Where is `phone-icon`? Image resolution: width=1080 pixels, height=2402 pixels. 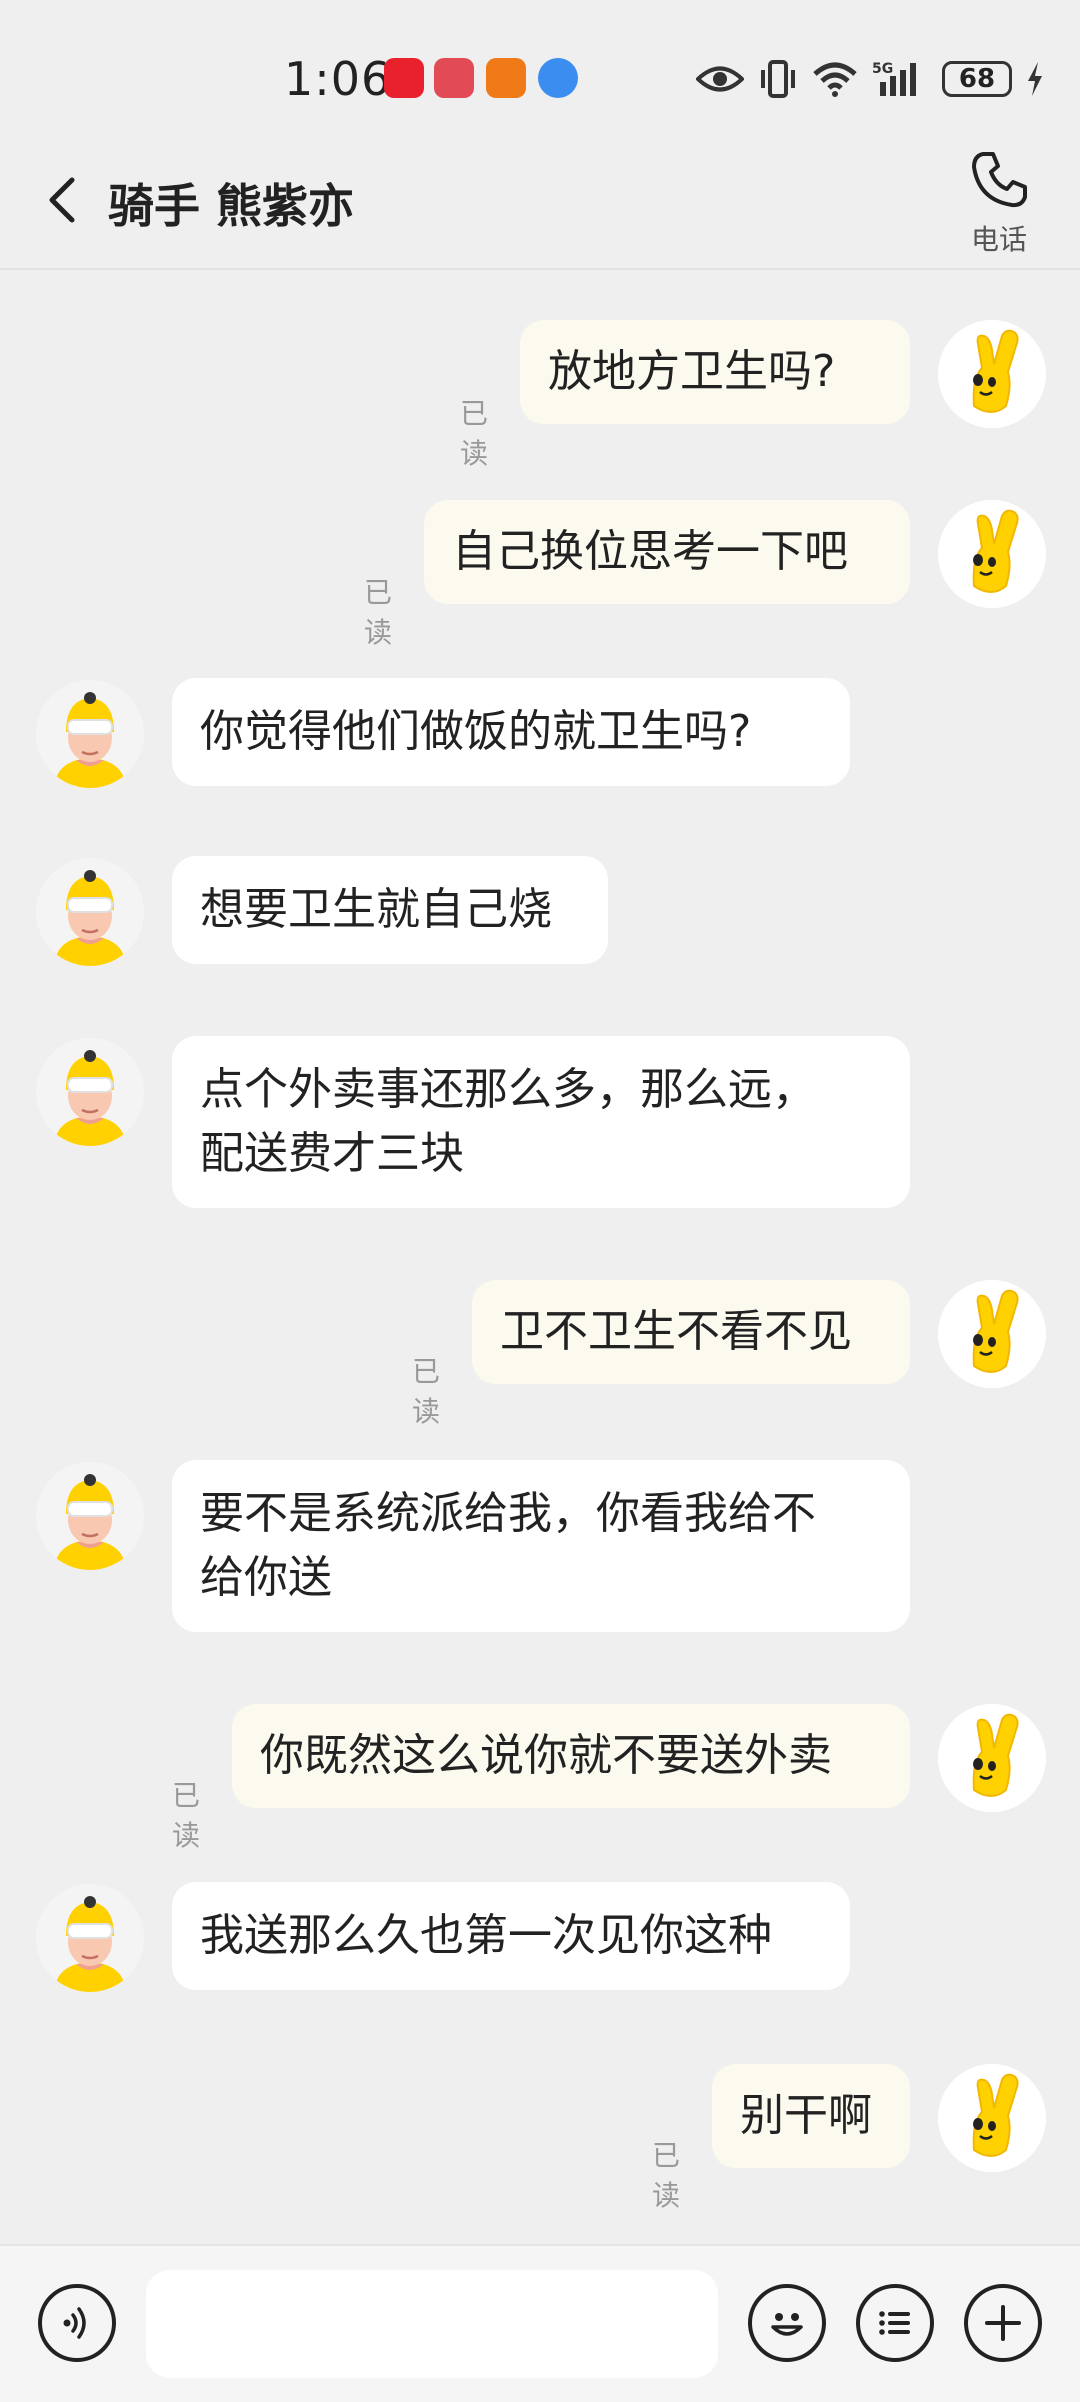
phone-icon is located at coordinates (999, 180).